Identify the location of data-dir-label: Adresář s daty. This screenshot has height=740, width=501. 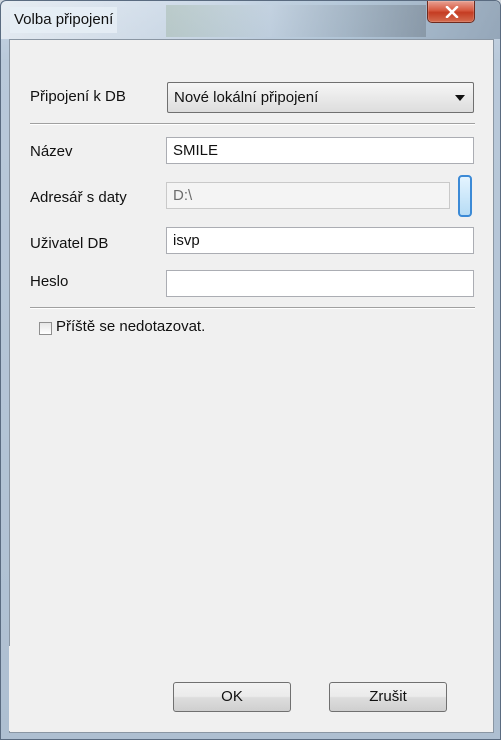
(78, 197).